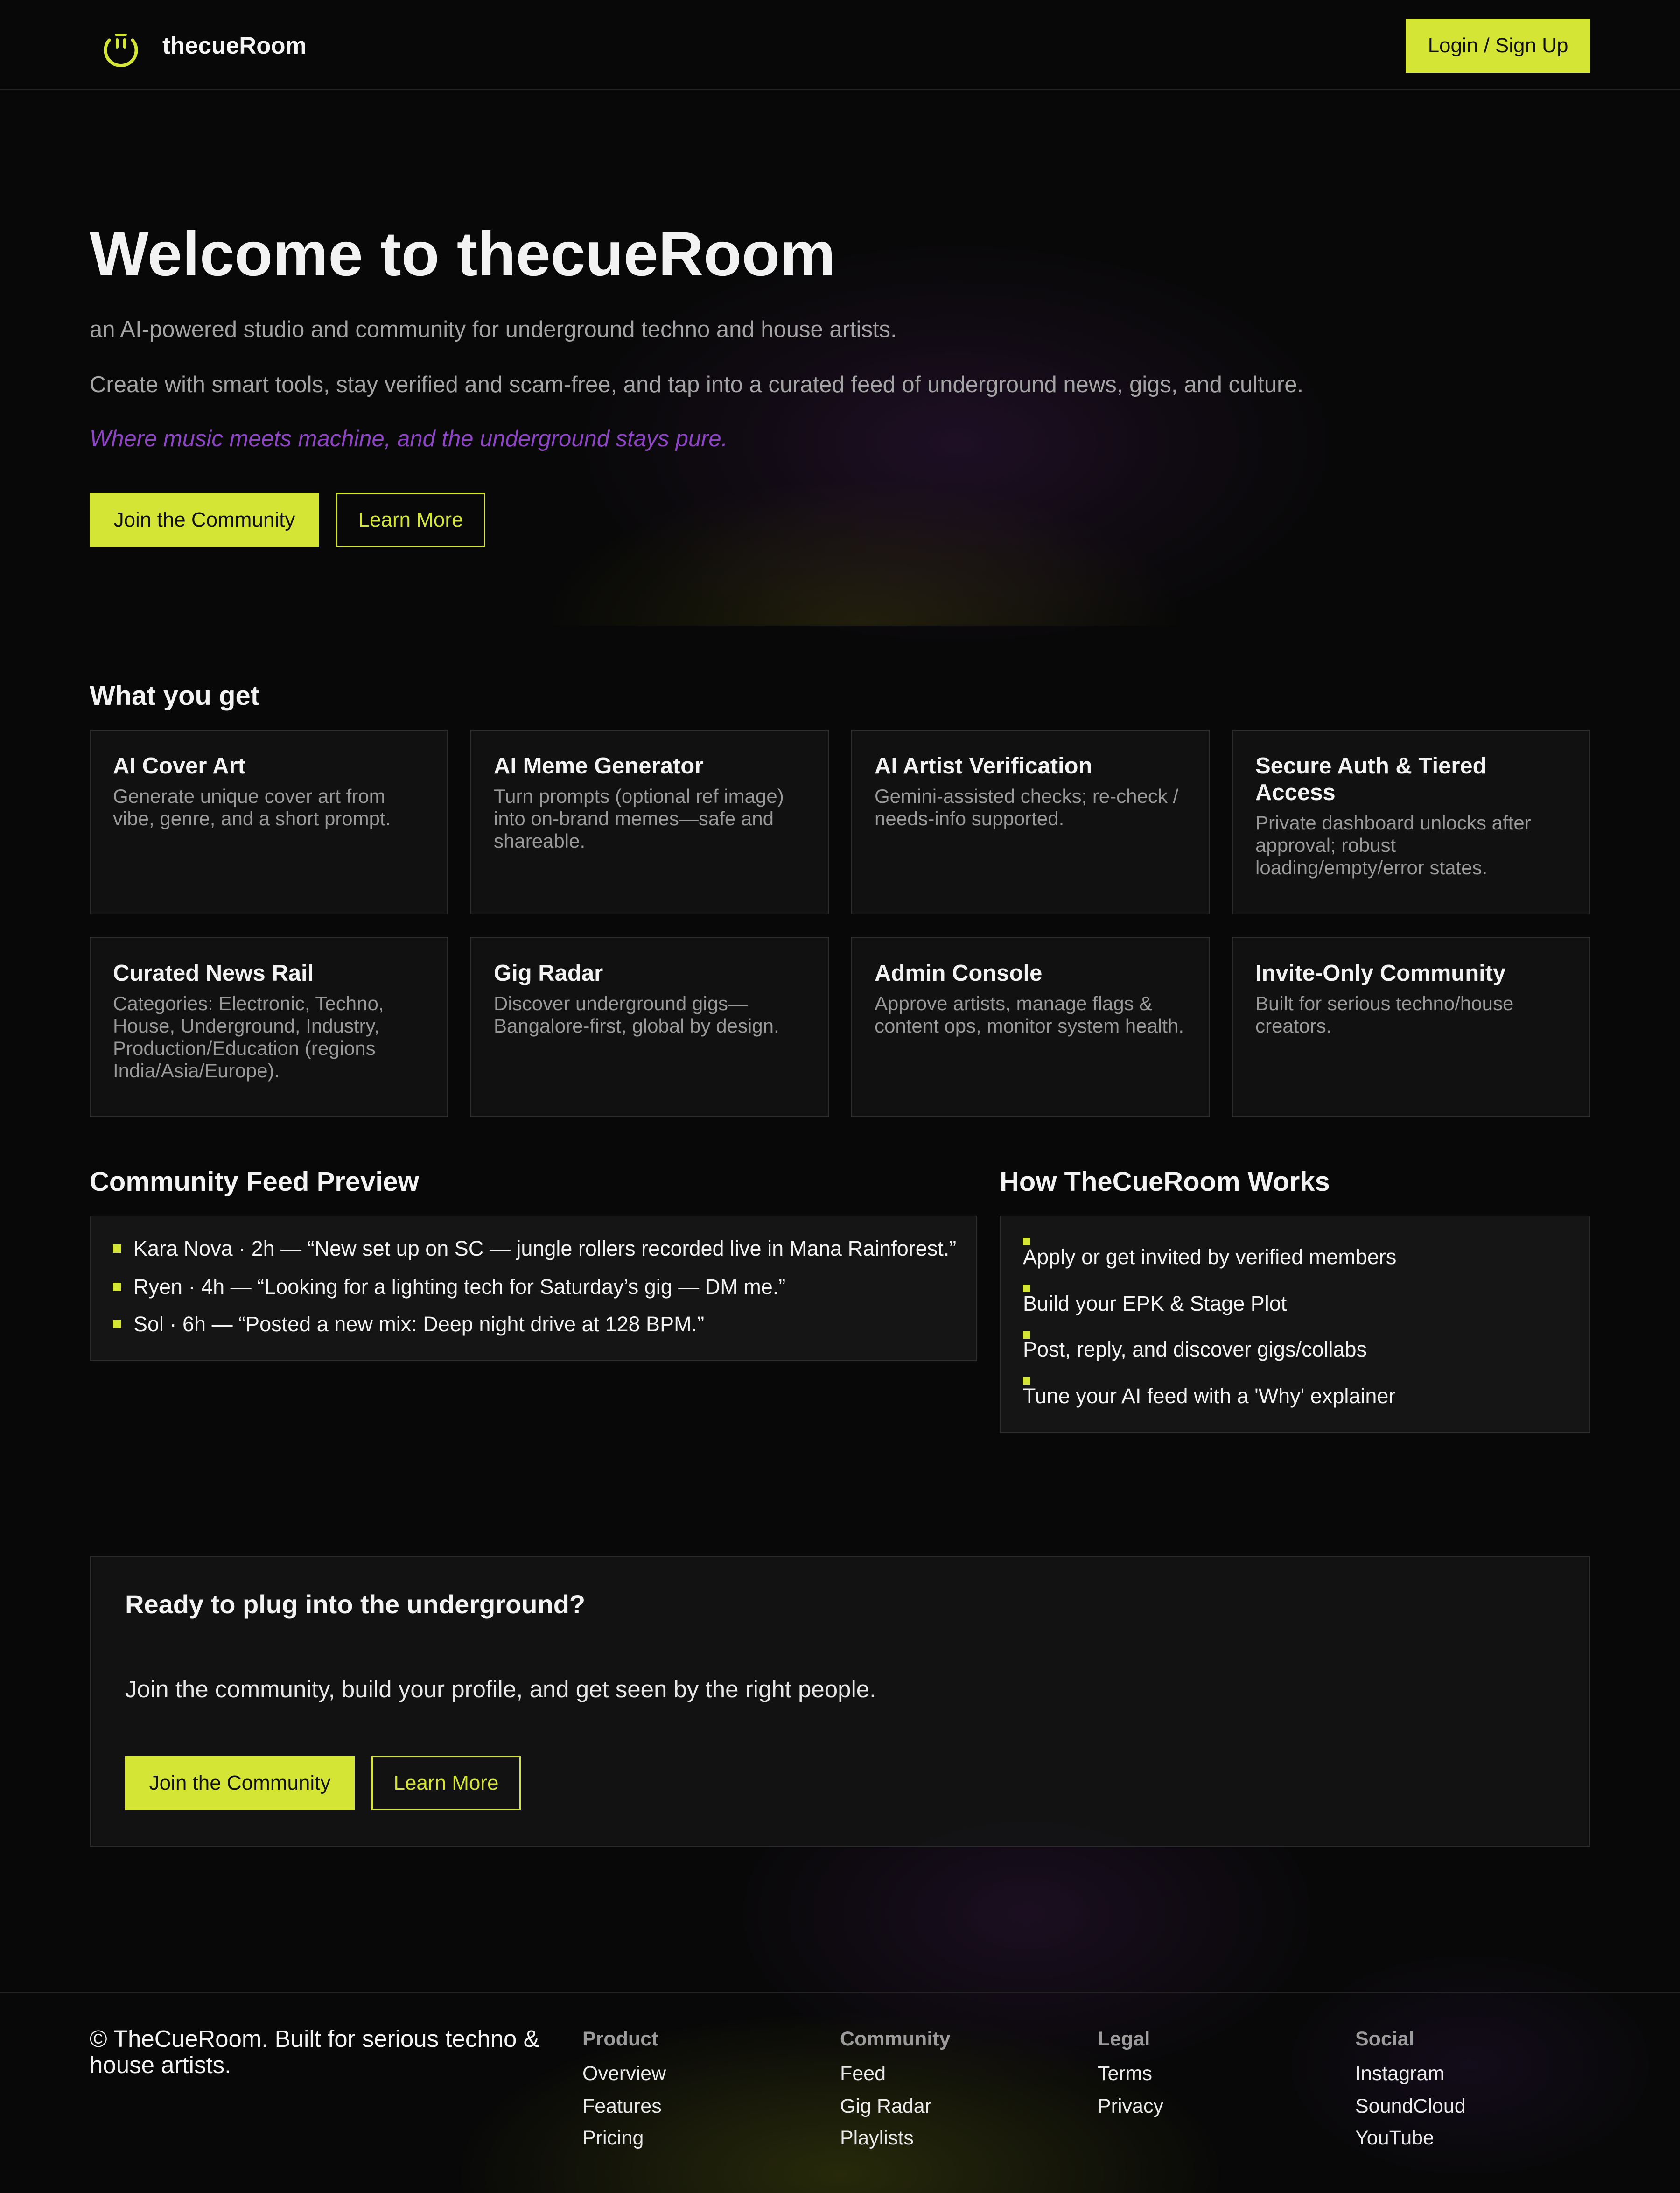 This screenshot has height=2193, width=1680. What do you see at coordinates (204, 520) in the screenshot?
I see `hero-join-button: Join the Community` at bounding box center [204, 520].